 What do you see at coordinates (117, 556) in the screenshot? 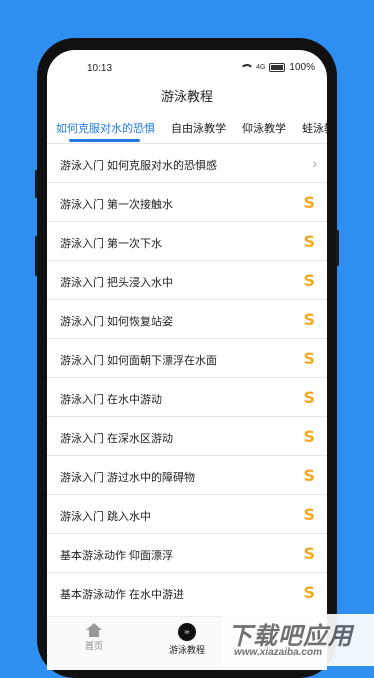
I see `list-item-label: 基本游泳动作 仰面漂浮` at bounding box center [117, 556].